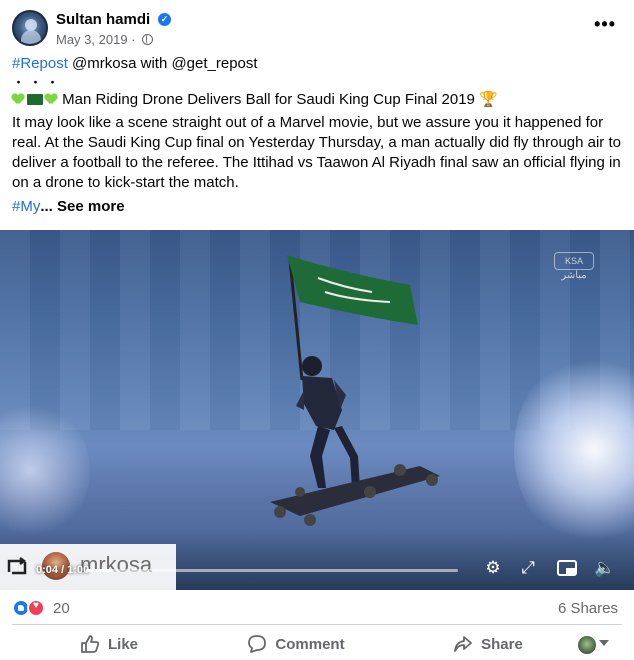  What do you see at coordinates (488, 99) in the screenshot?
I see `trophy-emoji-icon: 🏆` at bounding box center [488, 99].